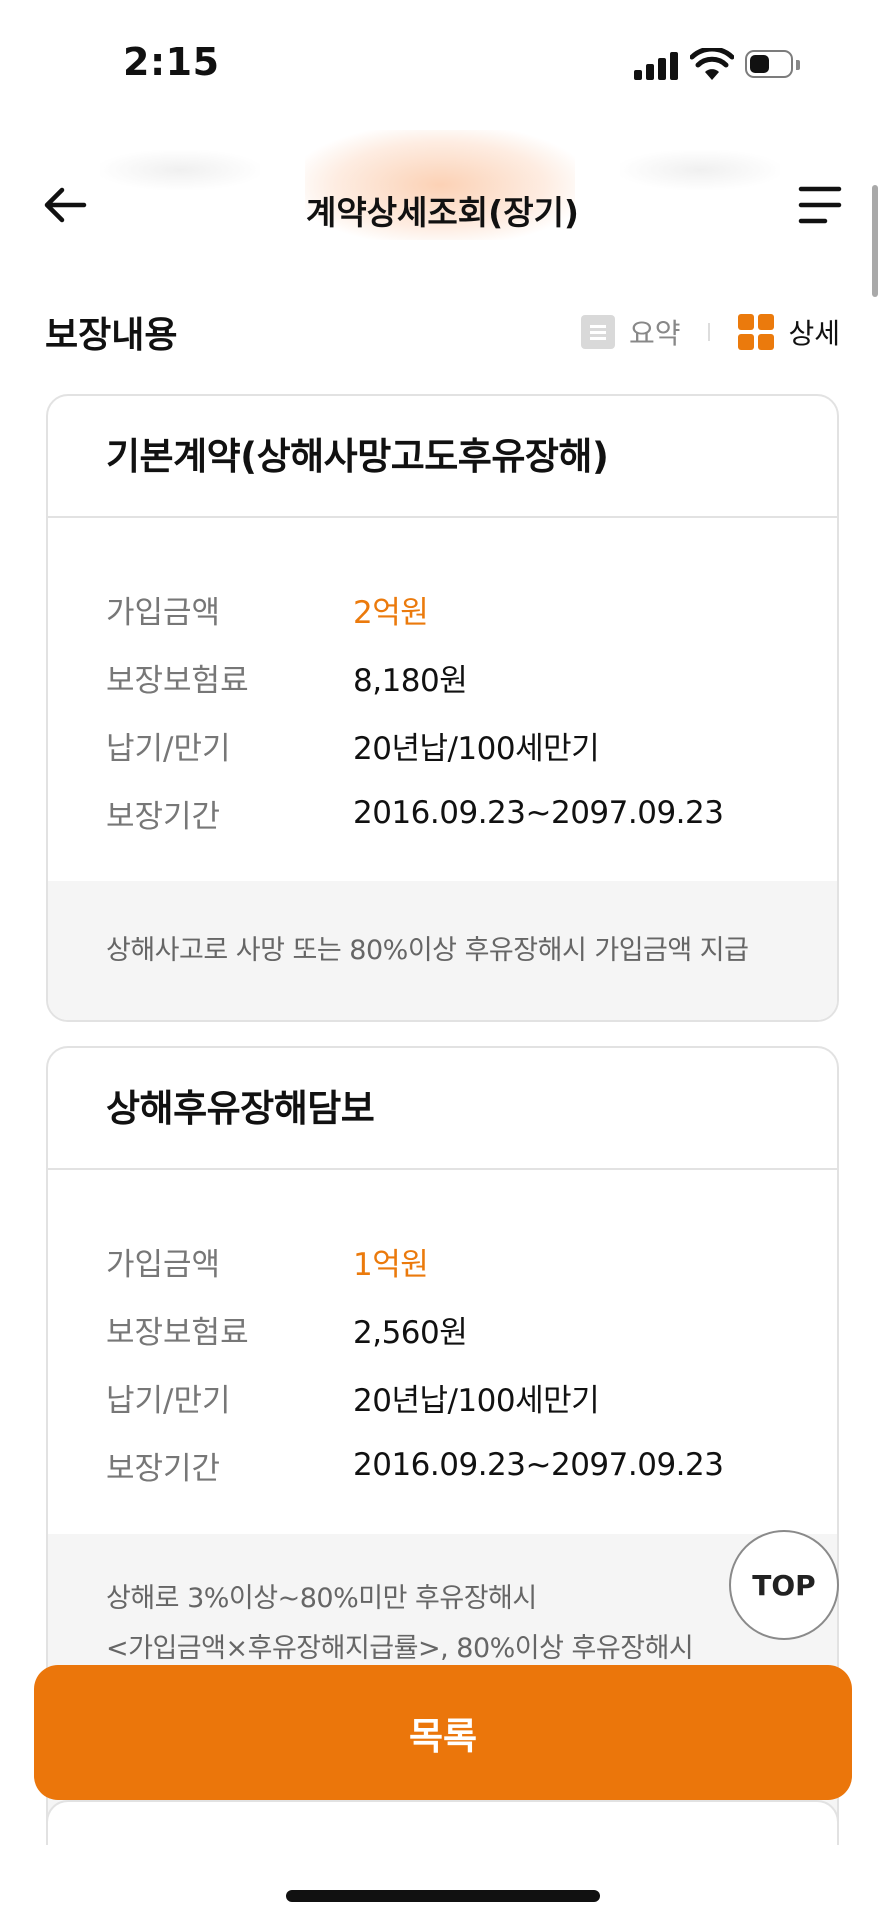 Image resolution: width=885 pixels, height=1920 pixels. What do you see at coordinates (442, 457) in the screenshot?
I see `coverage-title: 기본계약(상해사망고도후유장해)` at bounding box center [442, 457].